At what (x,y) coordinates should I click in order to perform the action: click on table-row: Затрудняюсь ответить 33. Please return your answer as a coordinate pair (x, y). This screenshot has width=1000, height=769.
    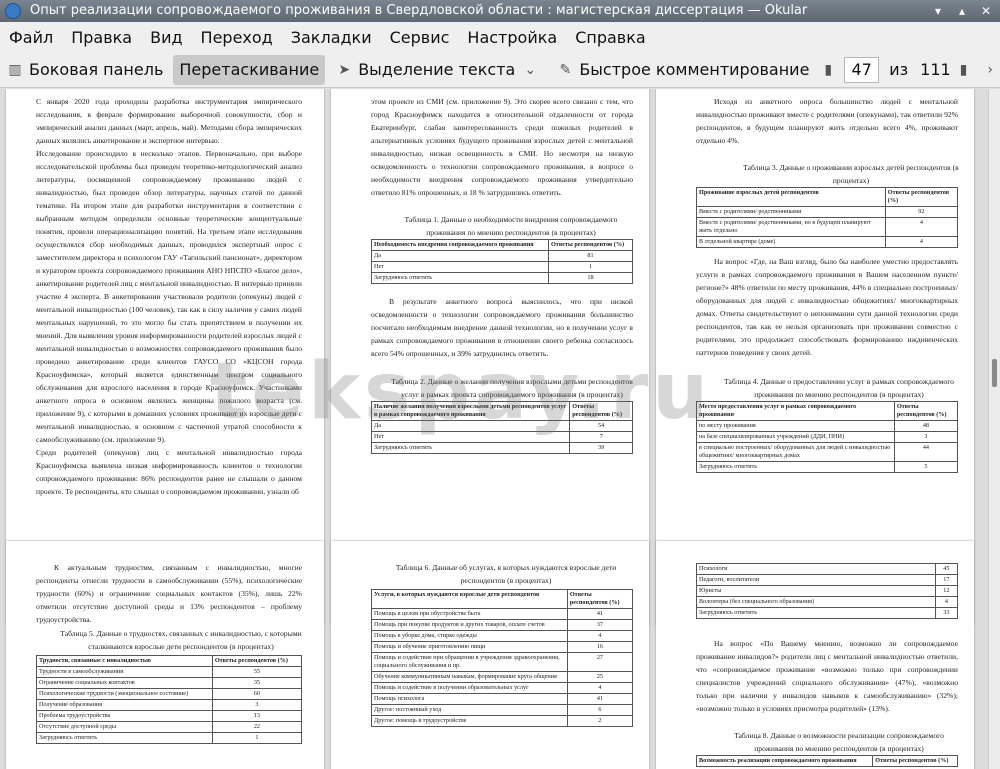
    Looking at the image, I should click on (827, 613).